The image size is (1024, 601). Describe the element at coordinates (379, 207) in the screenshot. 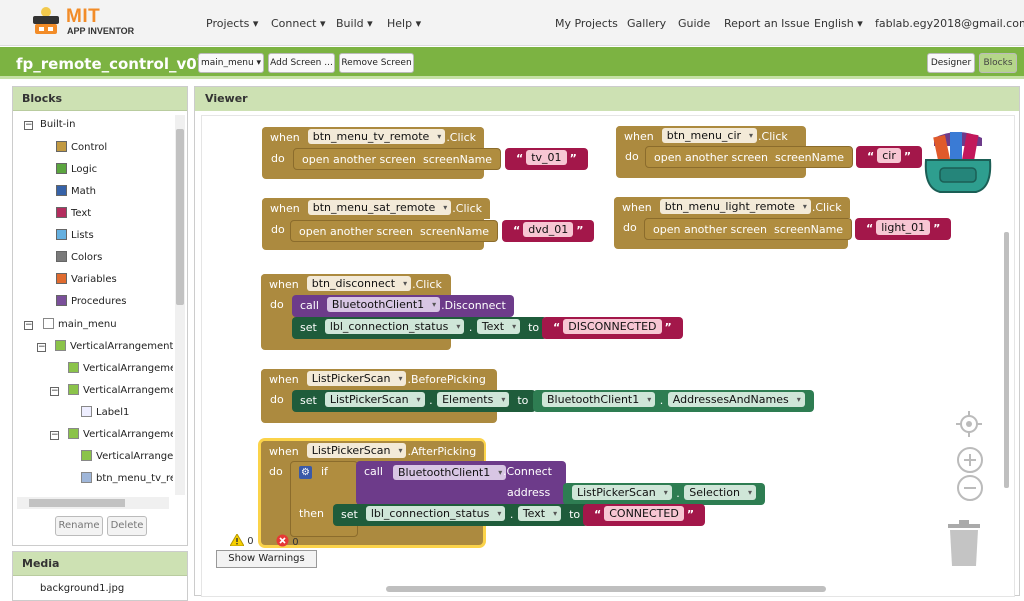

I see `component-dropdown: btn_menu_sat_remote` at that location.